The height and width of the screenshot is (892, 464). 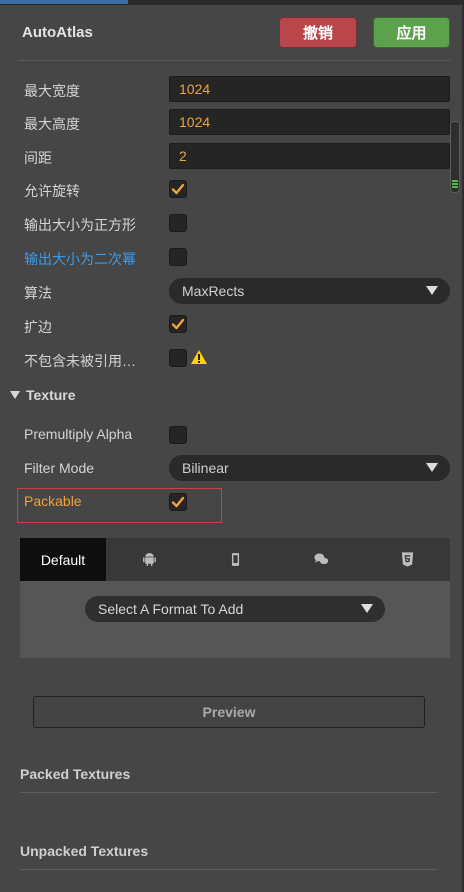 I want to click on padding-bleed-checkbox, so click(x=178, y=324).